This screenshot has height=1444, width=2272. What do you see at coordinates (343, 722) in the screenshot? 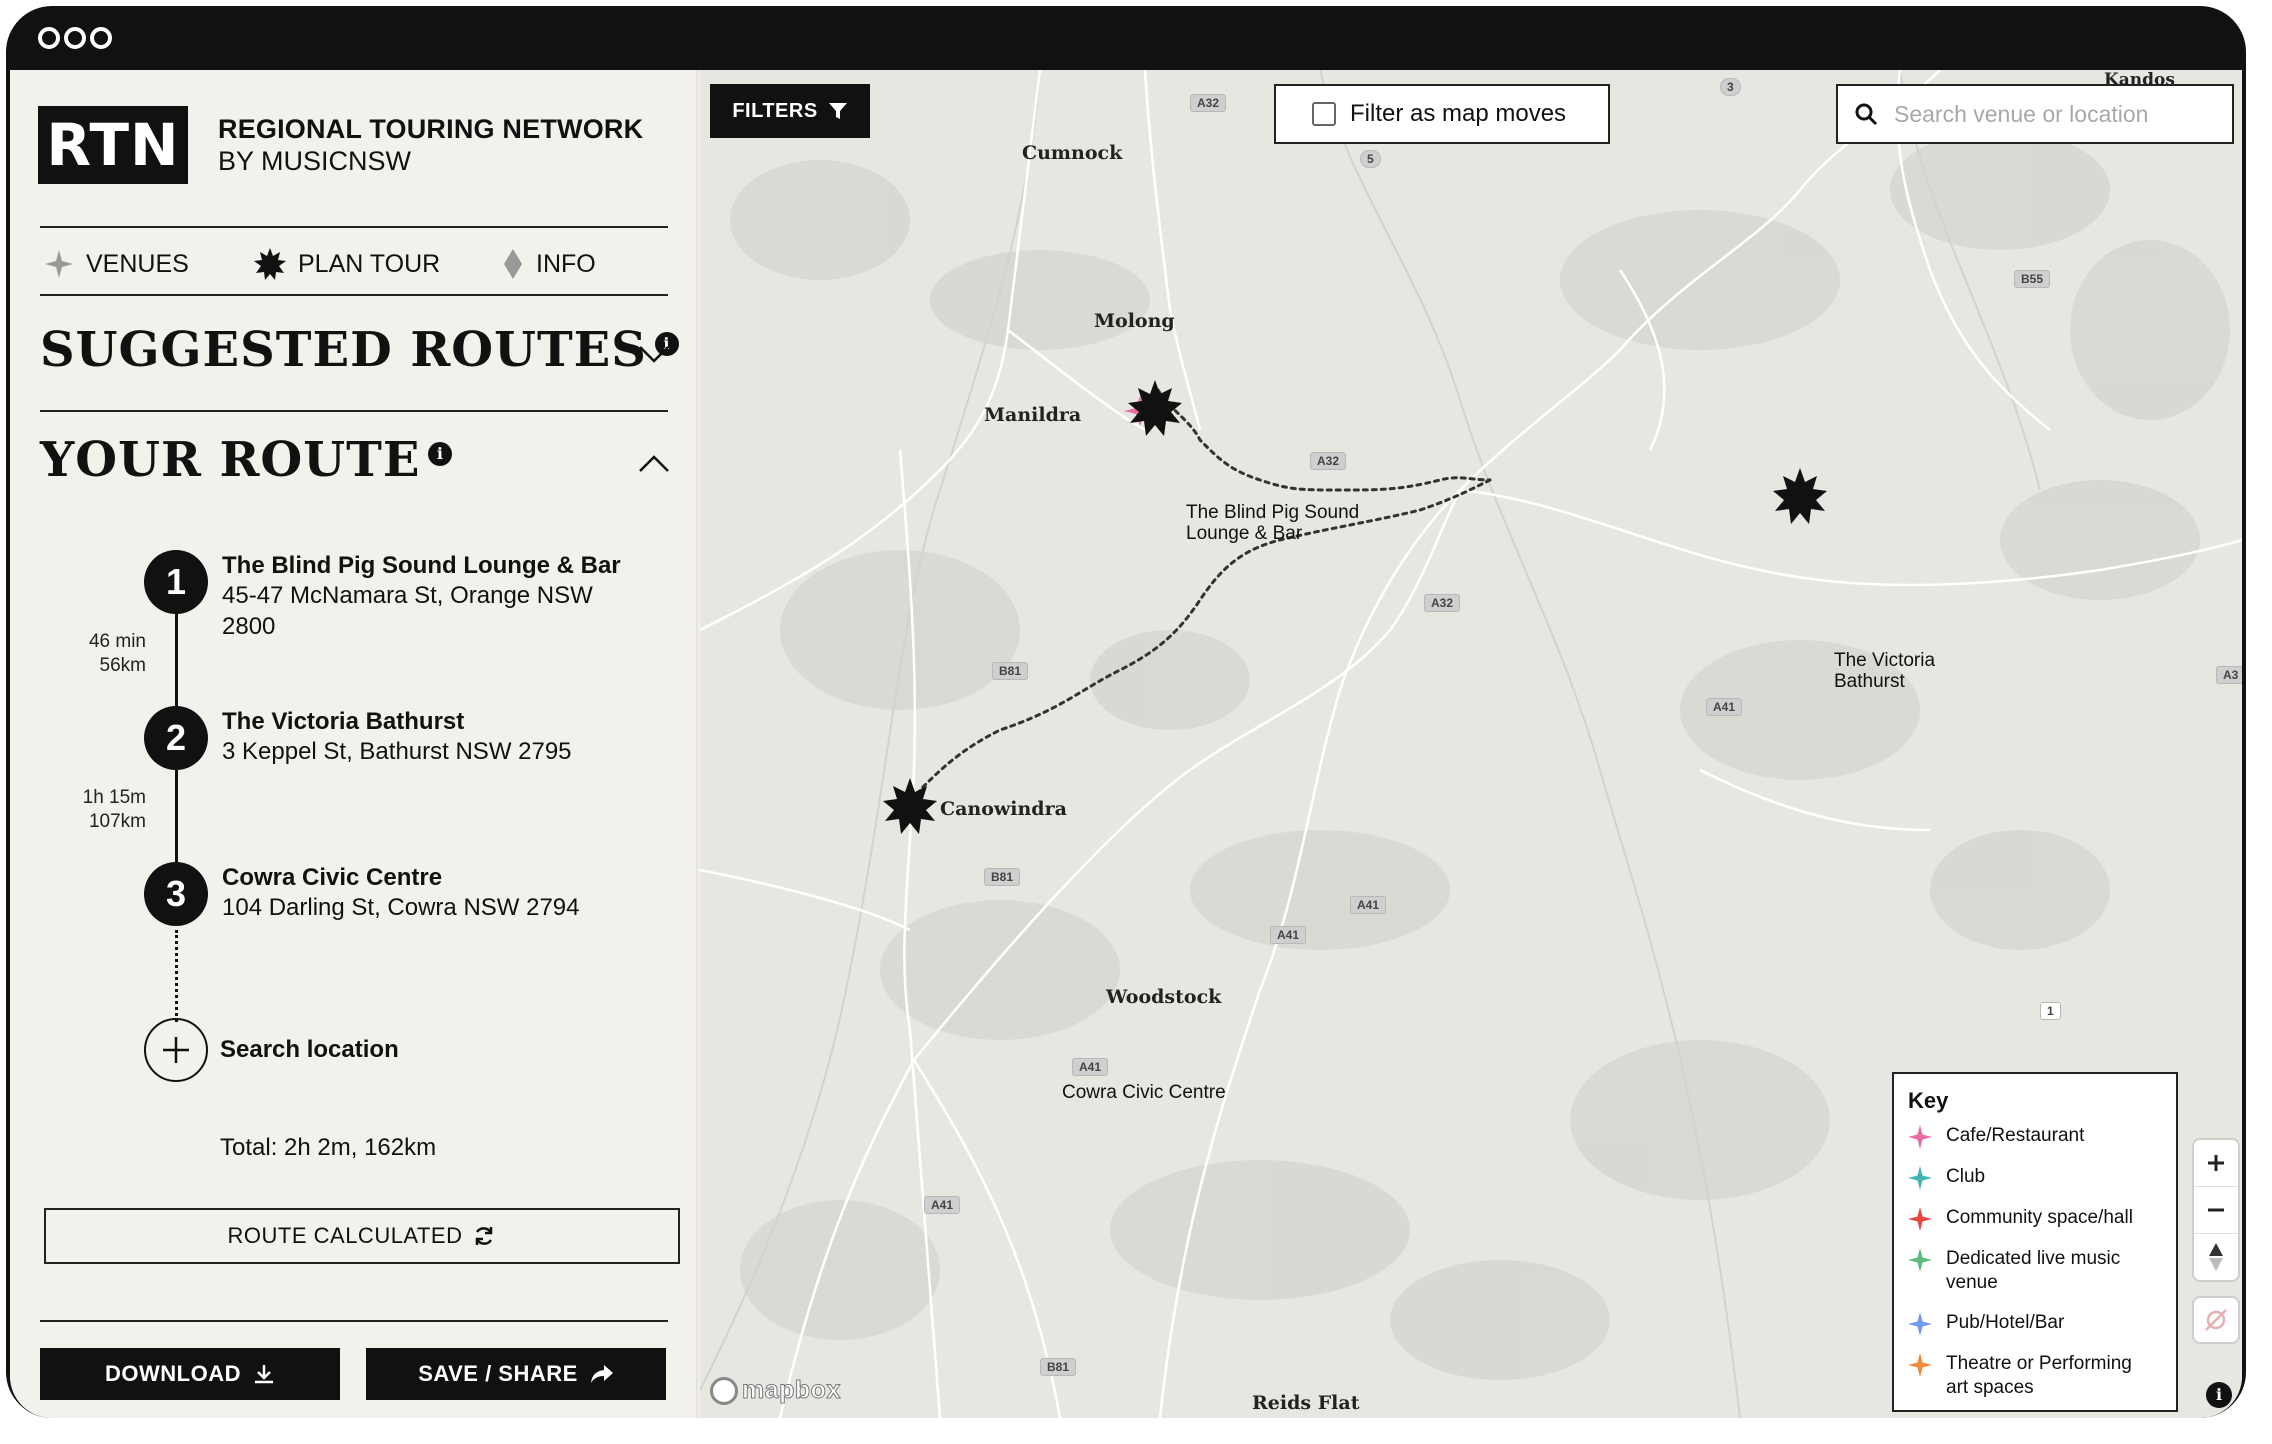
I see `stop-name: The Victoria Bathurst` at bounding box center [343, 722].